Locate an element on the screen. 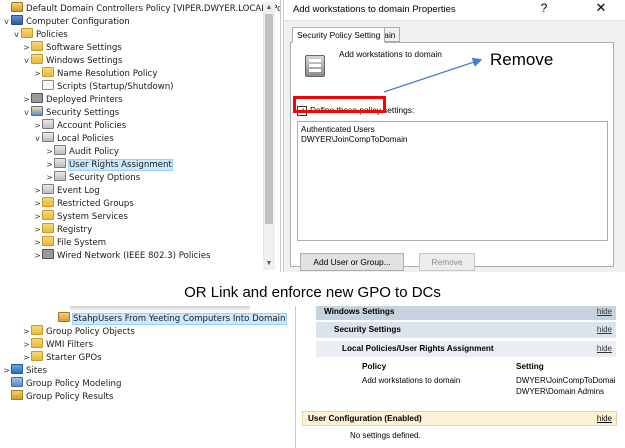 The image size is (625, 448). tree-item: > Restricted Groups is located at coordinates (83, 204).